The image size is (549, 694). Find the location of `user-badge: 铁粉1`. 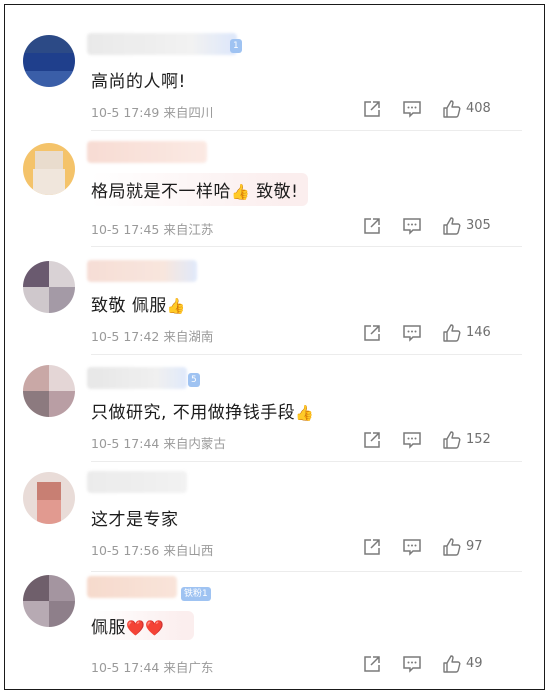

user-badge: 铁粉1 is located at coordinates (196, 594).